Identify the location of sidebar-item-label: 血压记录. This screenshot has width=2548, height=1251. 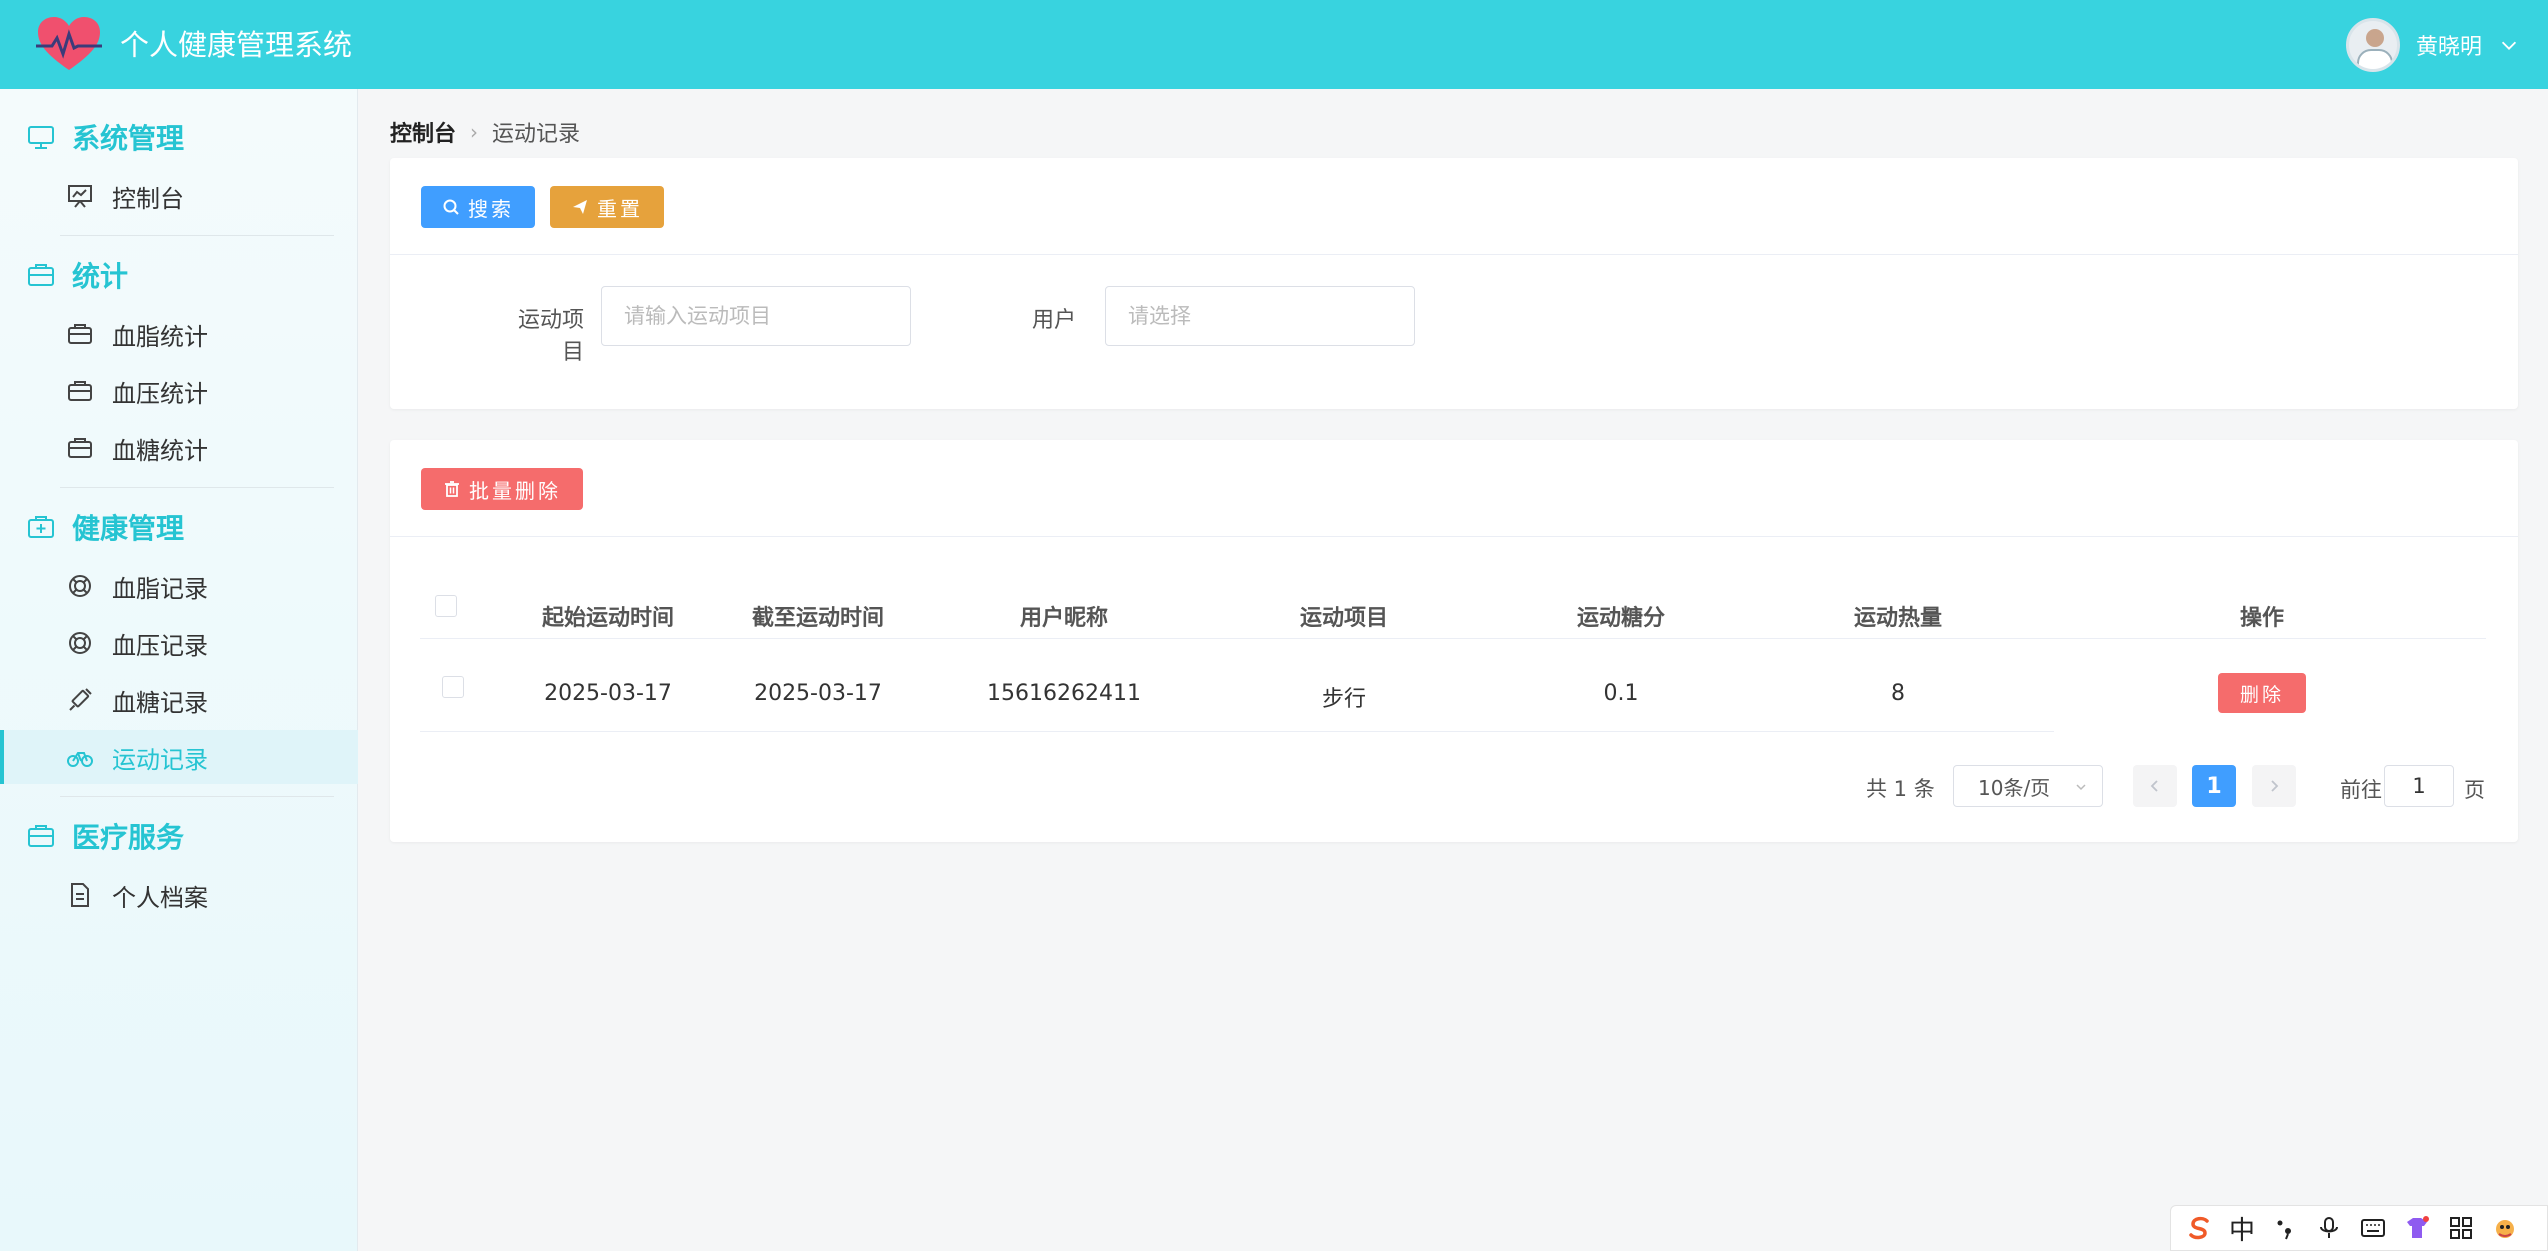
(160, 645).